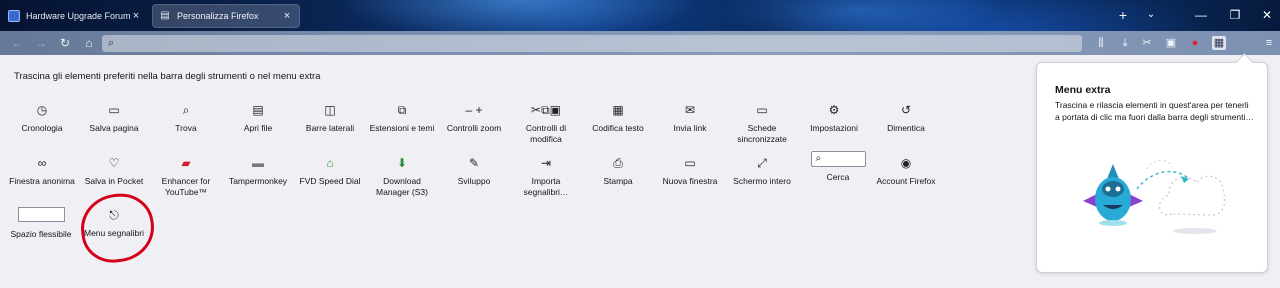 The image size is (1280, 288). What do you see at coordinates (42, 181) in the screenshot?
I see `palette-item-label: Finestra anonima` at bounding box center [42, 181].